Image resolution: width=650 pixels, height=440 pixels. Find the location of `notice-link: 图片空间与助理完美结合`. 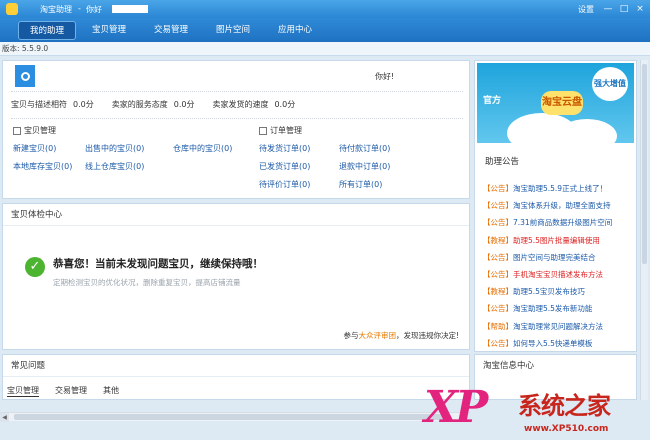

notice-link: 图片空间与助理完美结合 is located at coordinates (554, 257).